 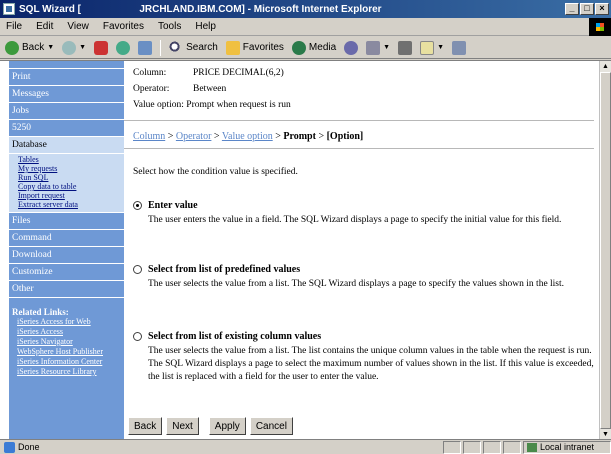 I want to click on related-link: iSeries Resource Library, so click(x=68, y=372).